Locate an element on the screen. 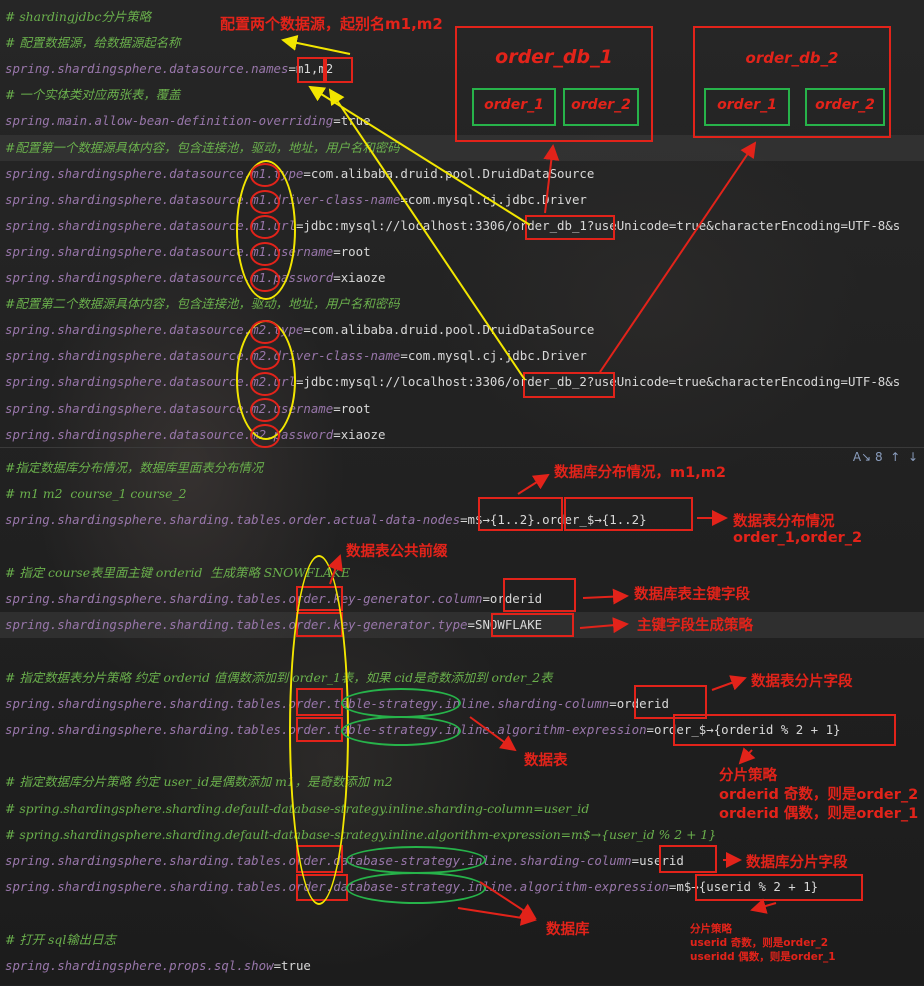  editor-inspection-toolbar: A↘ 8 ↑ ↓ is located at coordinates (885, 457).